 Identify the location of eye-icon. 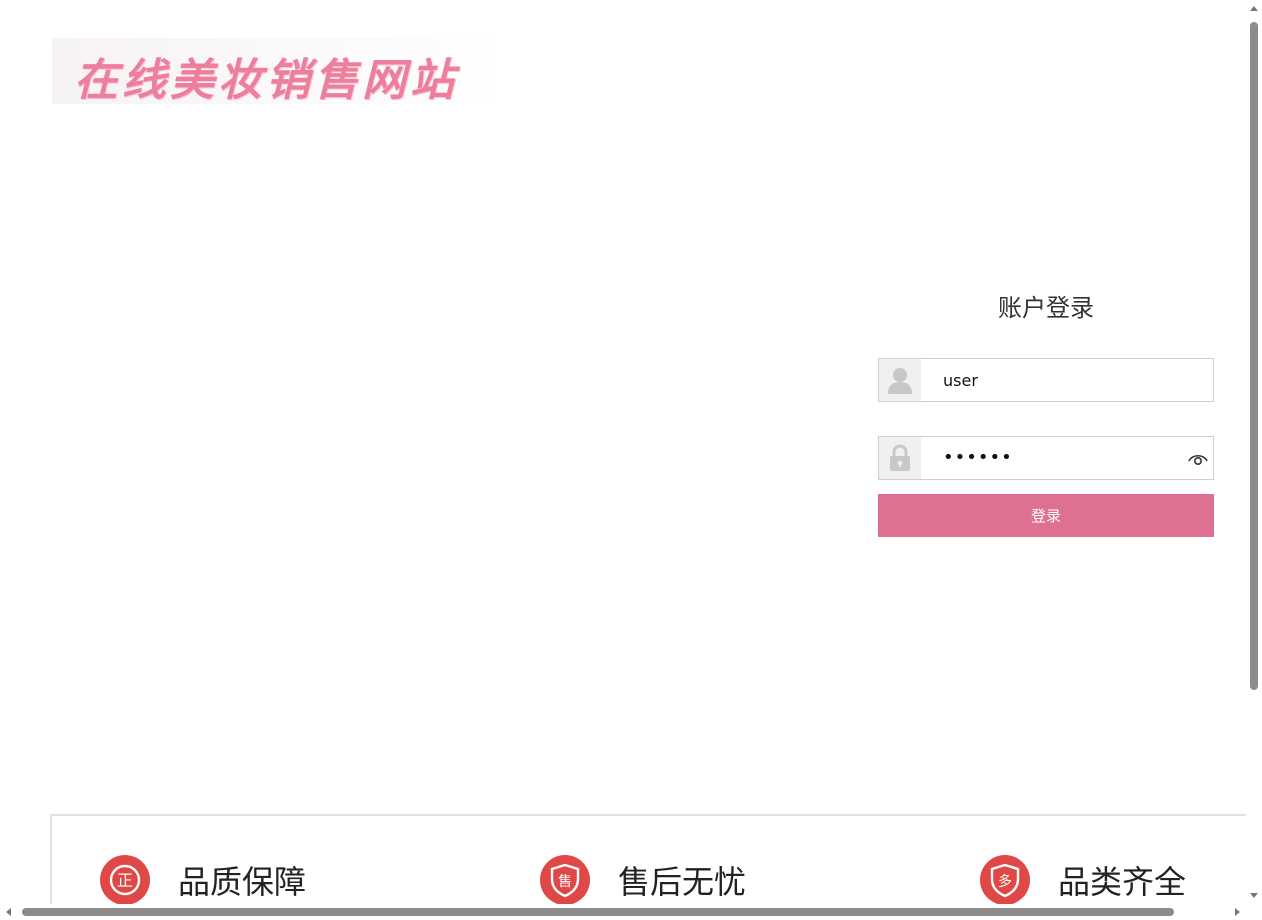
(1198, 458).